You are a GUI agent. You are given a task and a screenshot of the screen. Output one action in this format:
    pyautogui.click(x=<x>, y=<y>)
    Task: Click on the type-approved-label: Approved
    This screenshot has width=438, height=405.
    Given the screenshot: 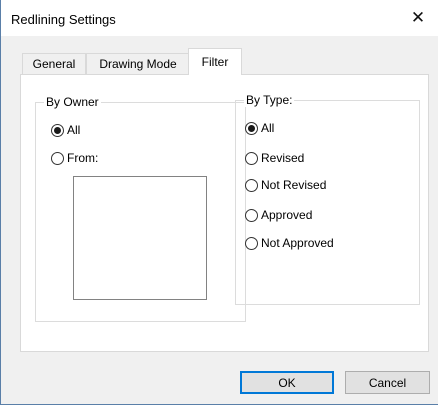 What is the action you would take?
    pyautogui.click(x=287, y=215)
    